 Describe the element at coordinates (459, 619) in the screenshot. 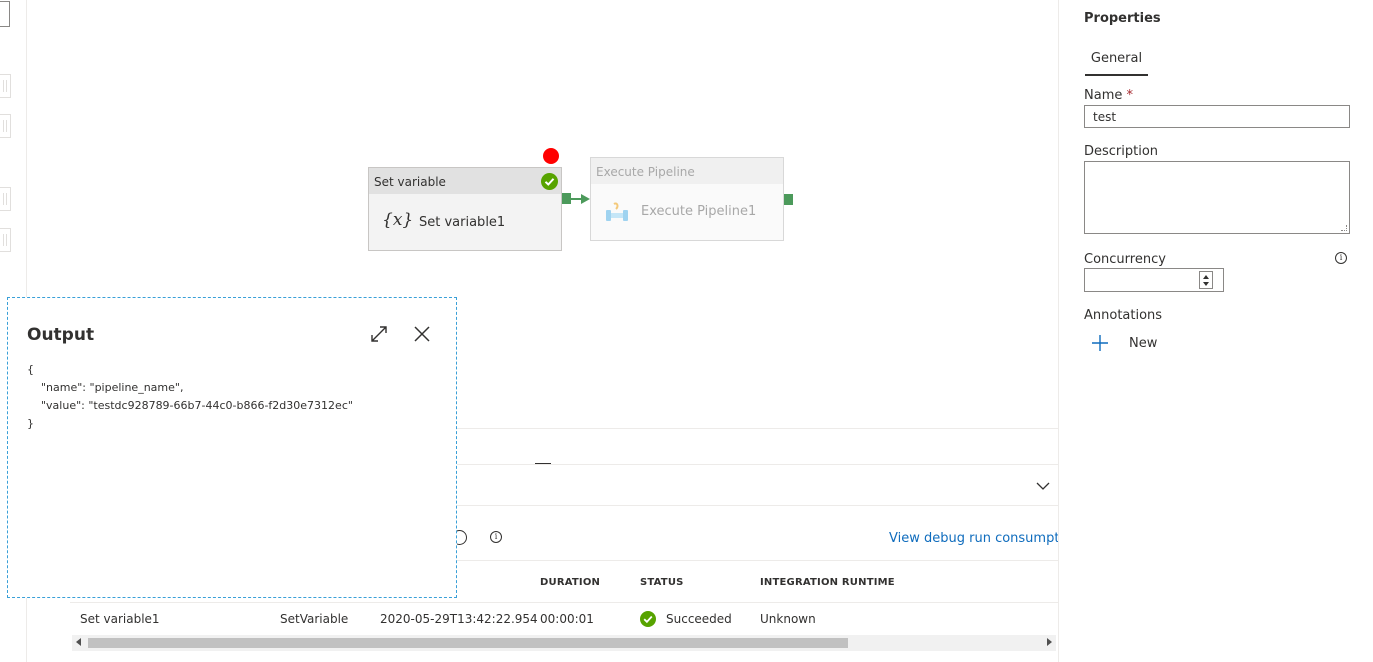

I see `cell-run-start: 2020-05-29T13:42:22.954` at that location.